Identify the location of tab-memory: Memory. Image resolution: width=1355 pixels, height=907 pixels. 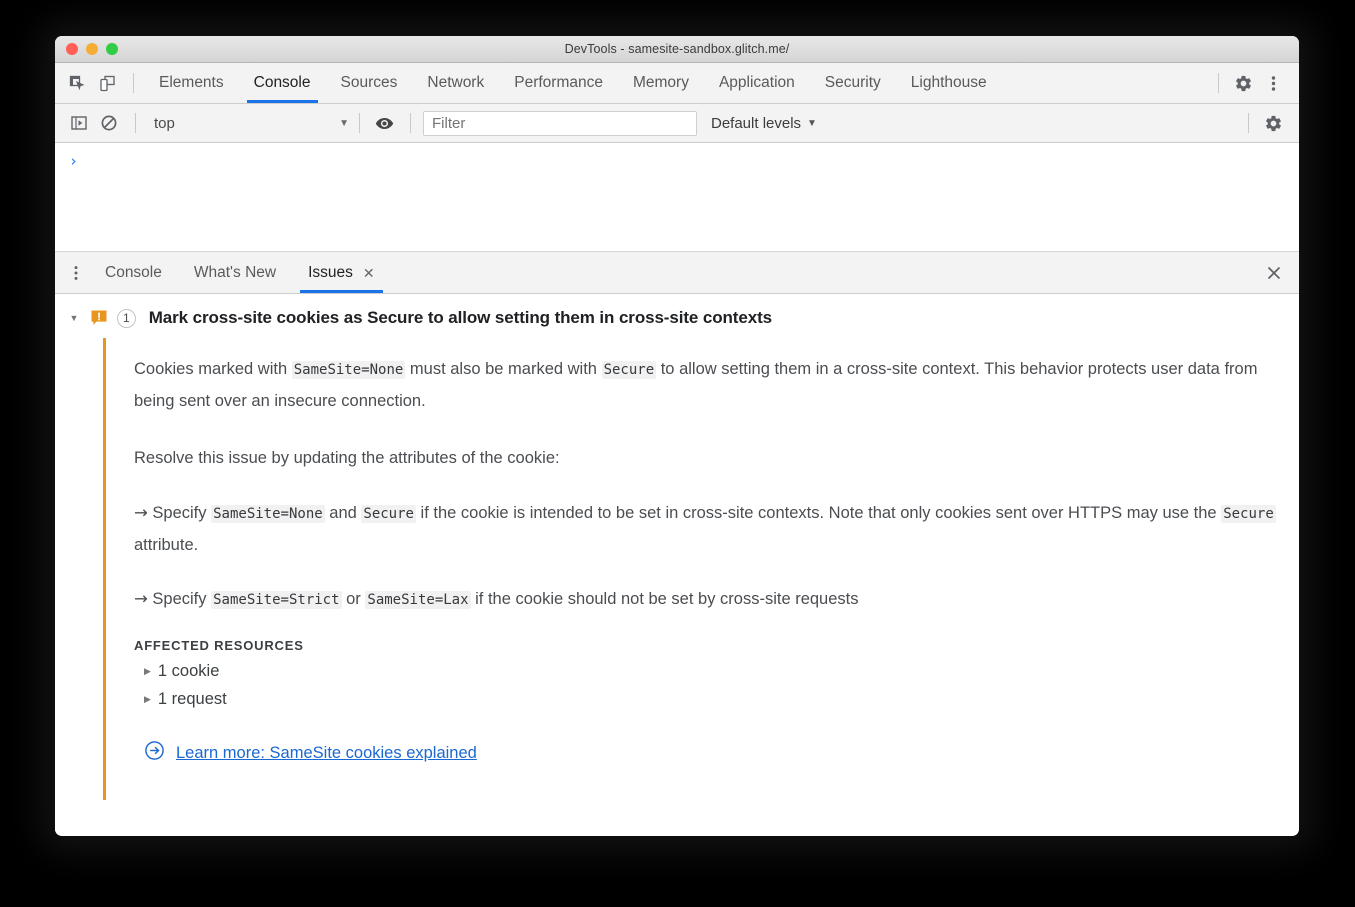
(661, 83).